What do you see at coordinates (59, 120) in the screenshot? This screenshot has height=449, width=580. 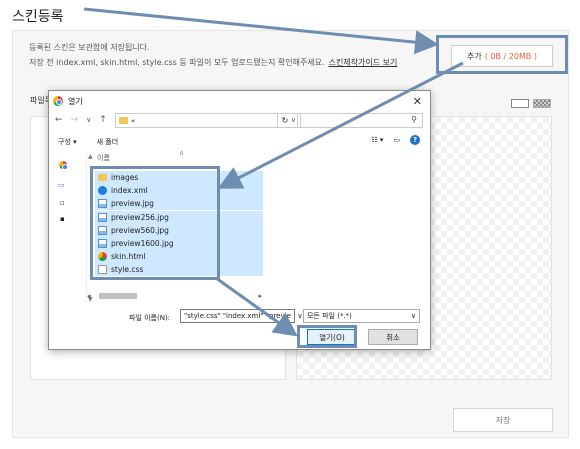 I see `back-arrow-icon: ←` at bounding box center [59, 120].